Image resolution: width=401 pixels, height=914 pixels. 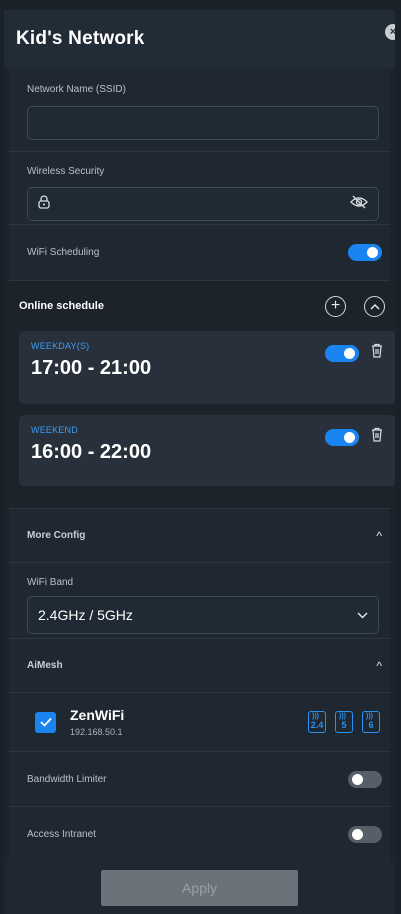 I want to click on schedule-header: Online schedule +, so click(x=199, y=306).